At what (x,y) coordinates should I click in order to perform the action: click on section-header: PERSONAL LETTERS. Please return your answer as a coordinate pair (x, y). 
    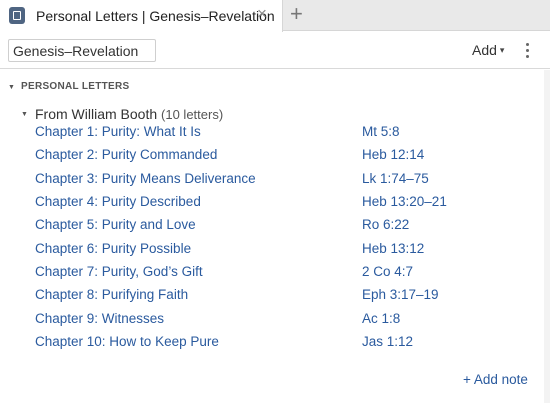
    Looking at the image, I should click on (75, 86).